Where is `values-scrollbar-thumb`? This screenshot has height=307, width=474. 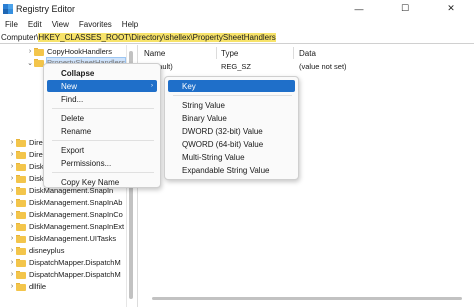
values-scrollbar-thumb is located at coordinates (307, 298).